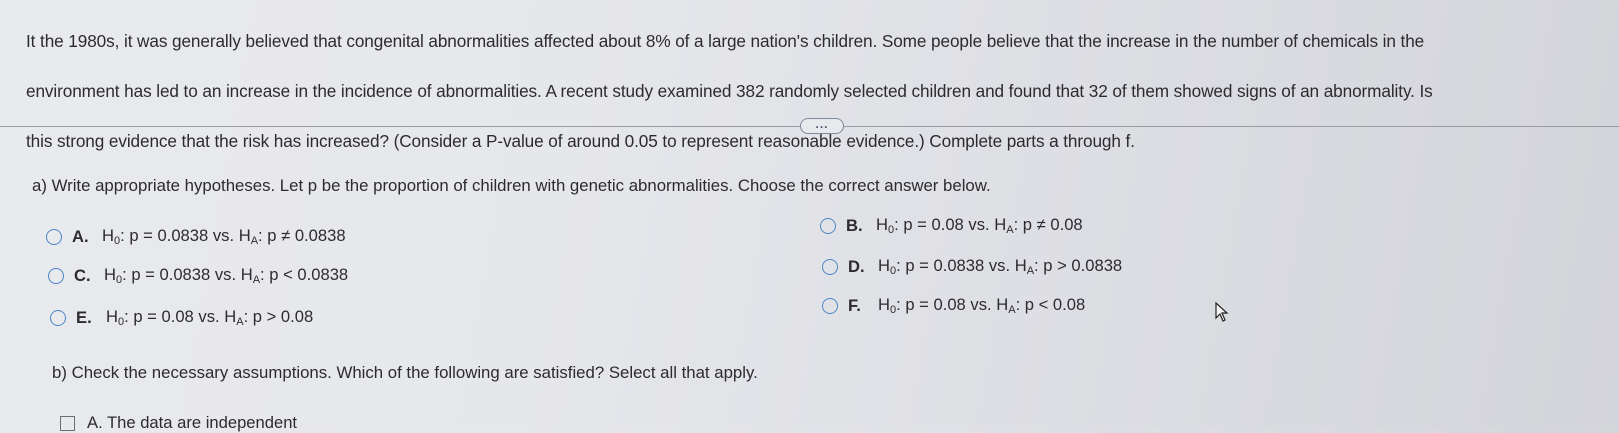  I want to click on part-b-option-a-label: A. The data are independent, so click(192, 422).